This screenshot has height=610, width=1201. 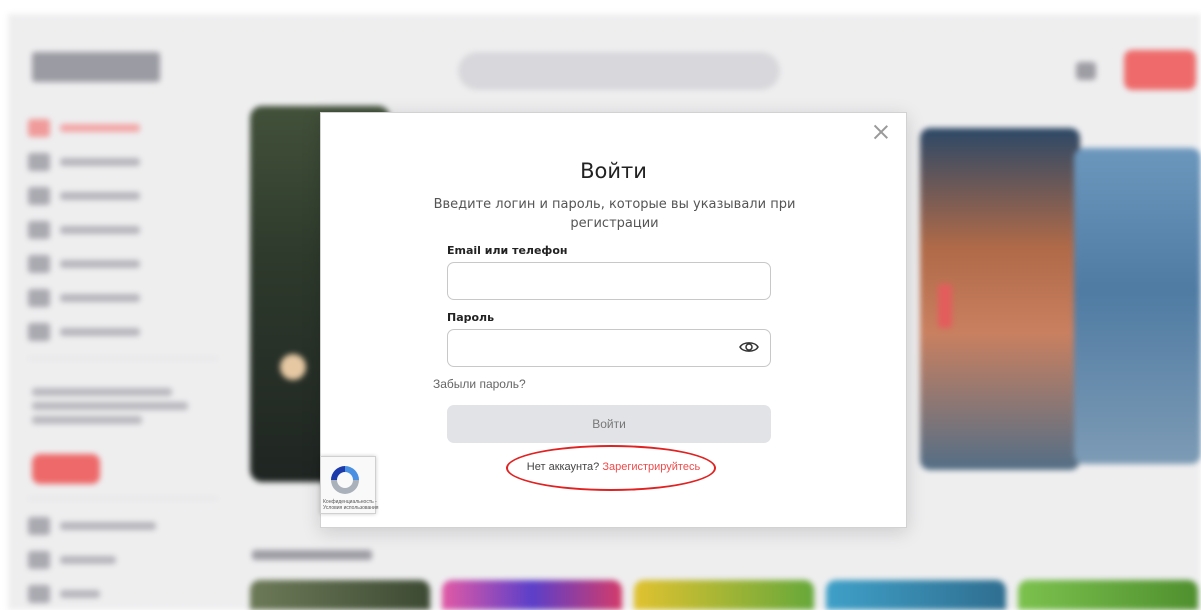 I want to click on search-bar, so click(x=619, y=71).